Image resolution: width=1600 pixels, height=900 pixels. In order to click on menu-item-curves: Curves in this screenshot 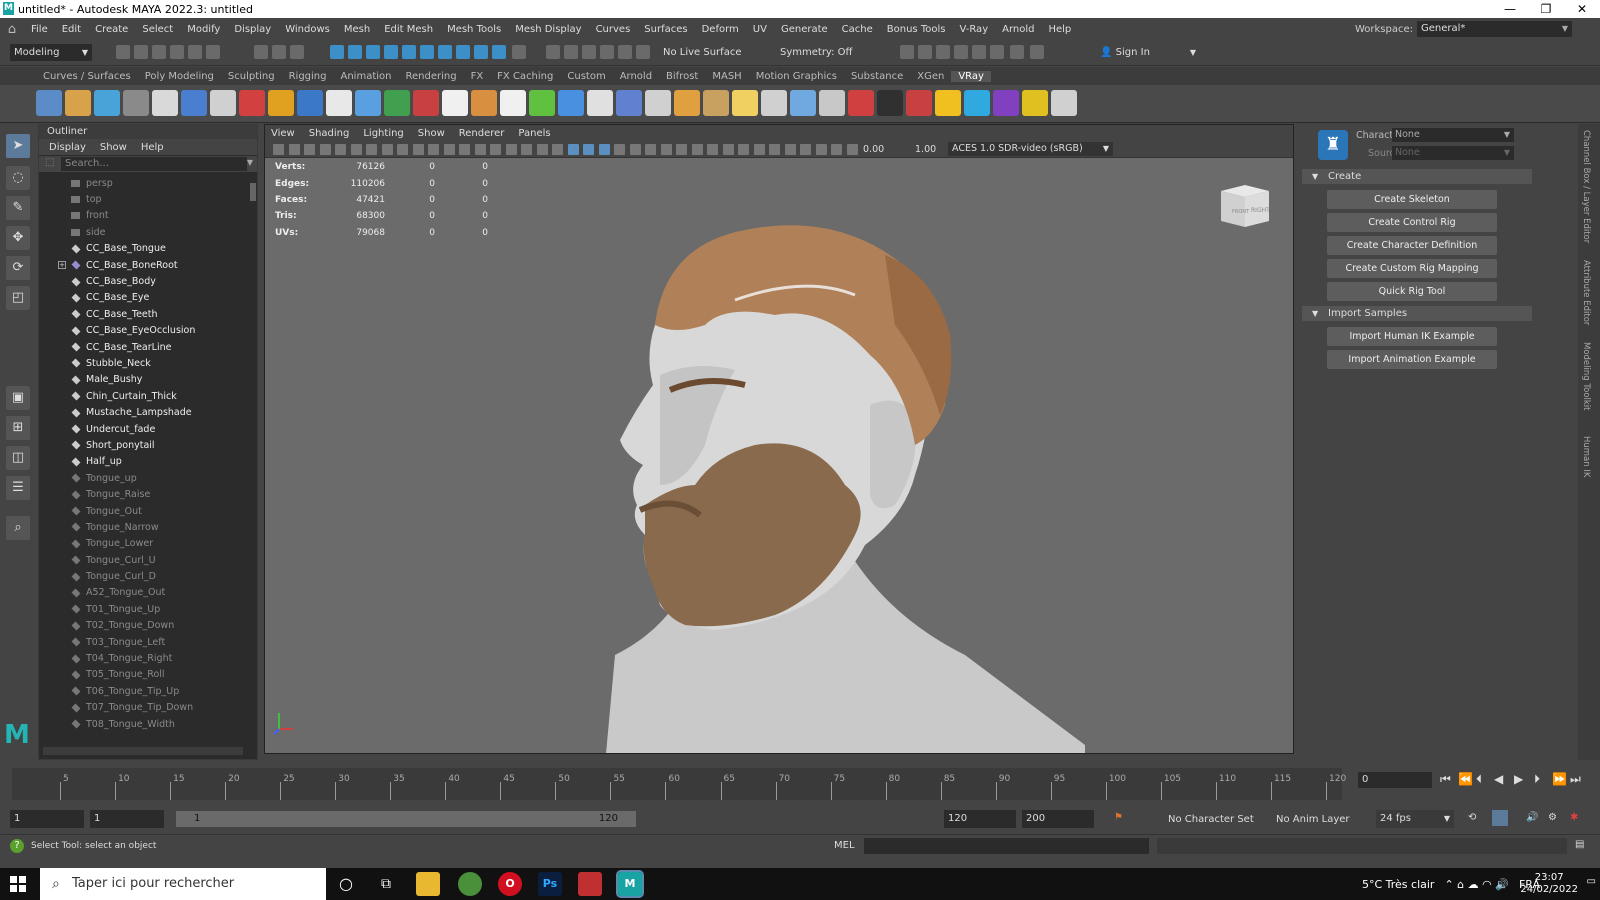, I will do `click(613, 29)`.